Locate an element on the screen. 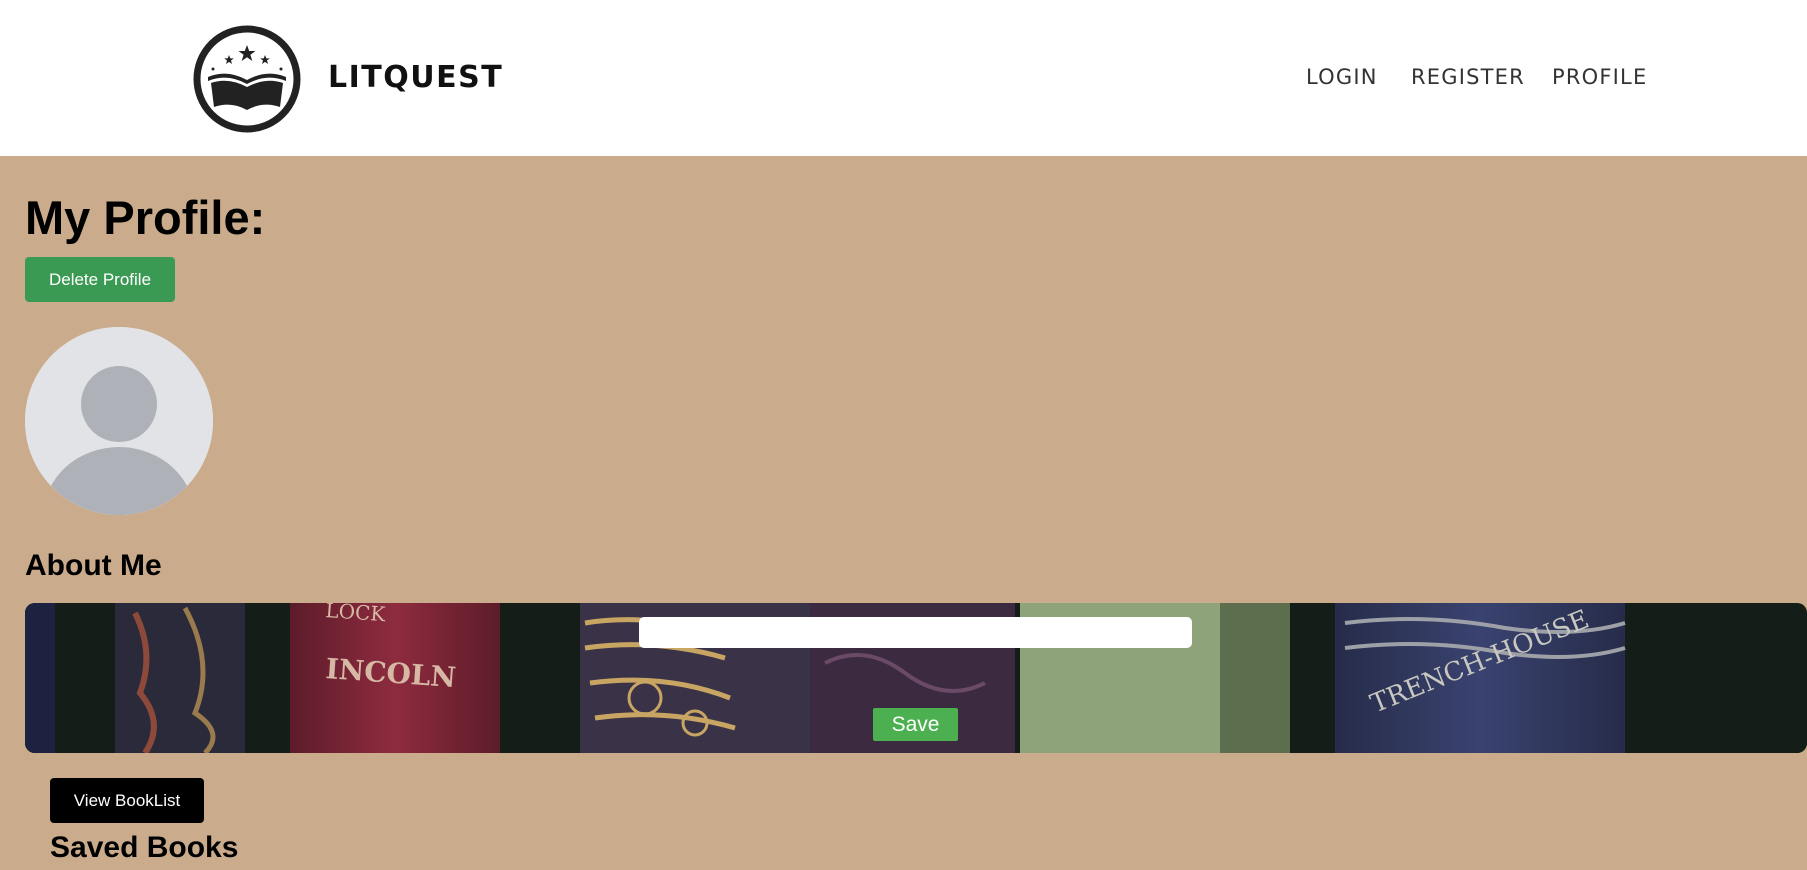 The image size is (1807, 870). litquest-logo-icon is located at coordinates (247, 79).